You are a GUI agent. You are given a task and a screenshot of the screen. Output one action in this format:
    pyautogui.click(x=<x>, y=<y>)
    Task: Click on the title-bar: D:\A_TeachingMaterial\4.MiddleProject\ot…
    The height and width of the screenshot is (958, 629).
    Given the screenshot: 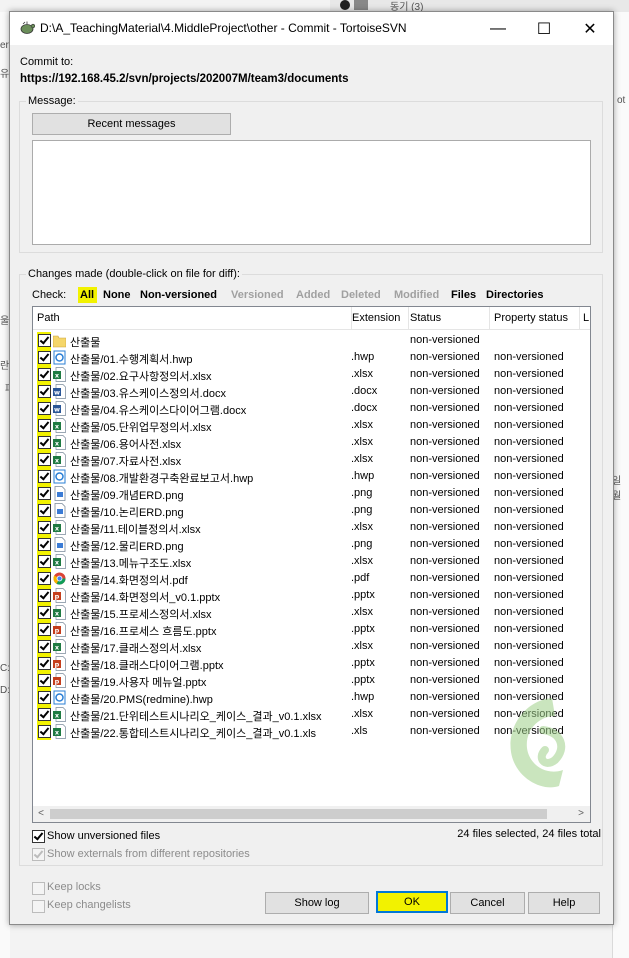 What is the action you would take?
    pyautogui.click(x=311, y=28)
    